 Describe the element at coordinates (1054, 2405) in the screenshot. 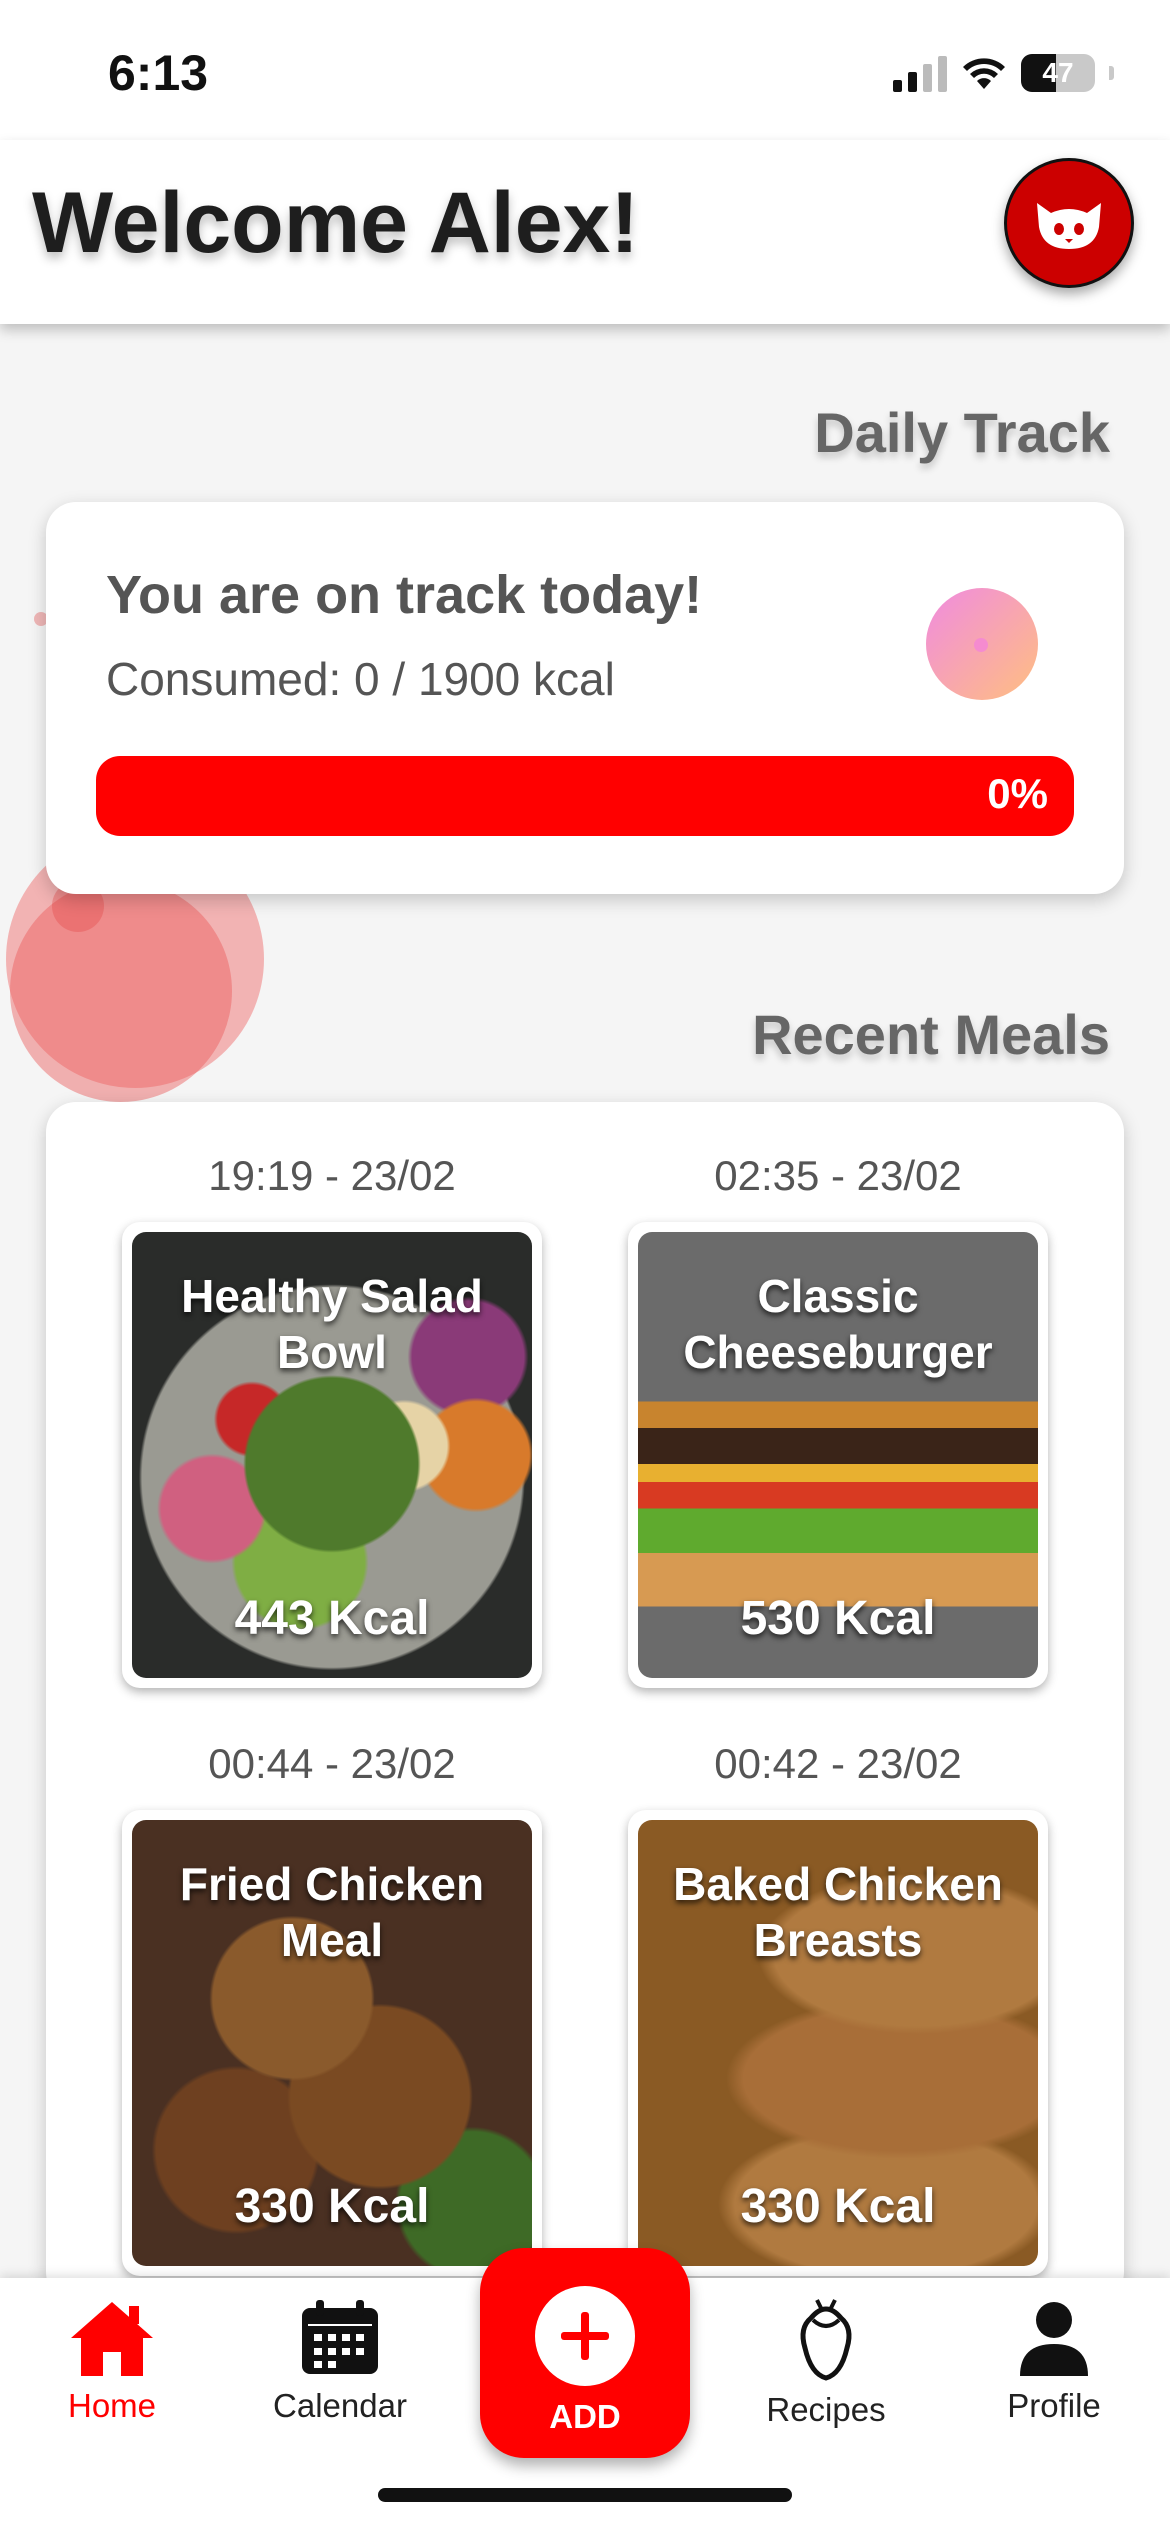

I see `tab-label: Profile` at that location.